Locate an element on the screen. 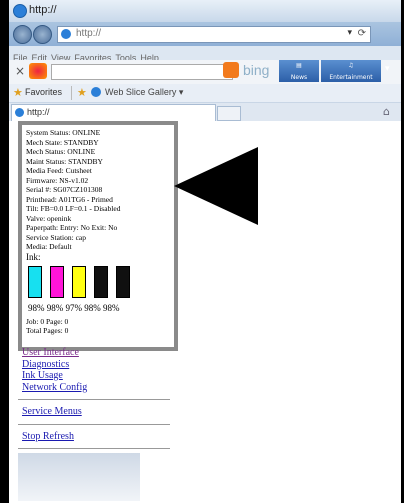 The height and width of the screenshot is (503, 404). total-pages: Total Pages: 0 is located at coordinates (47, 330).